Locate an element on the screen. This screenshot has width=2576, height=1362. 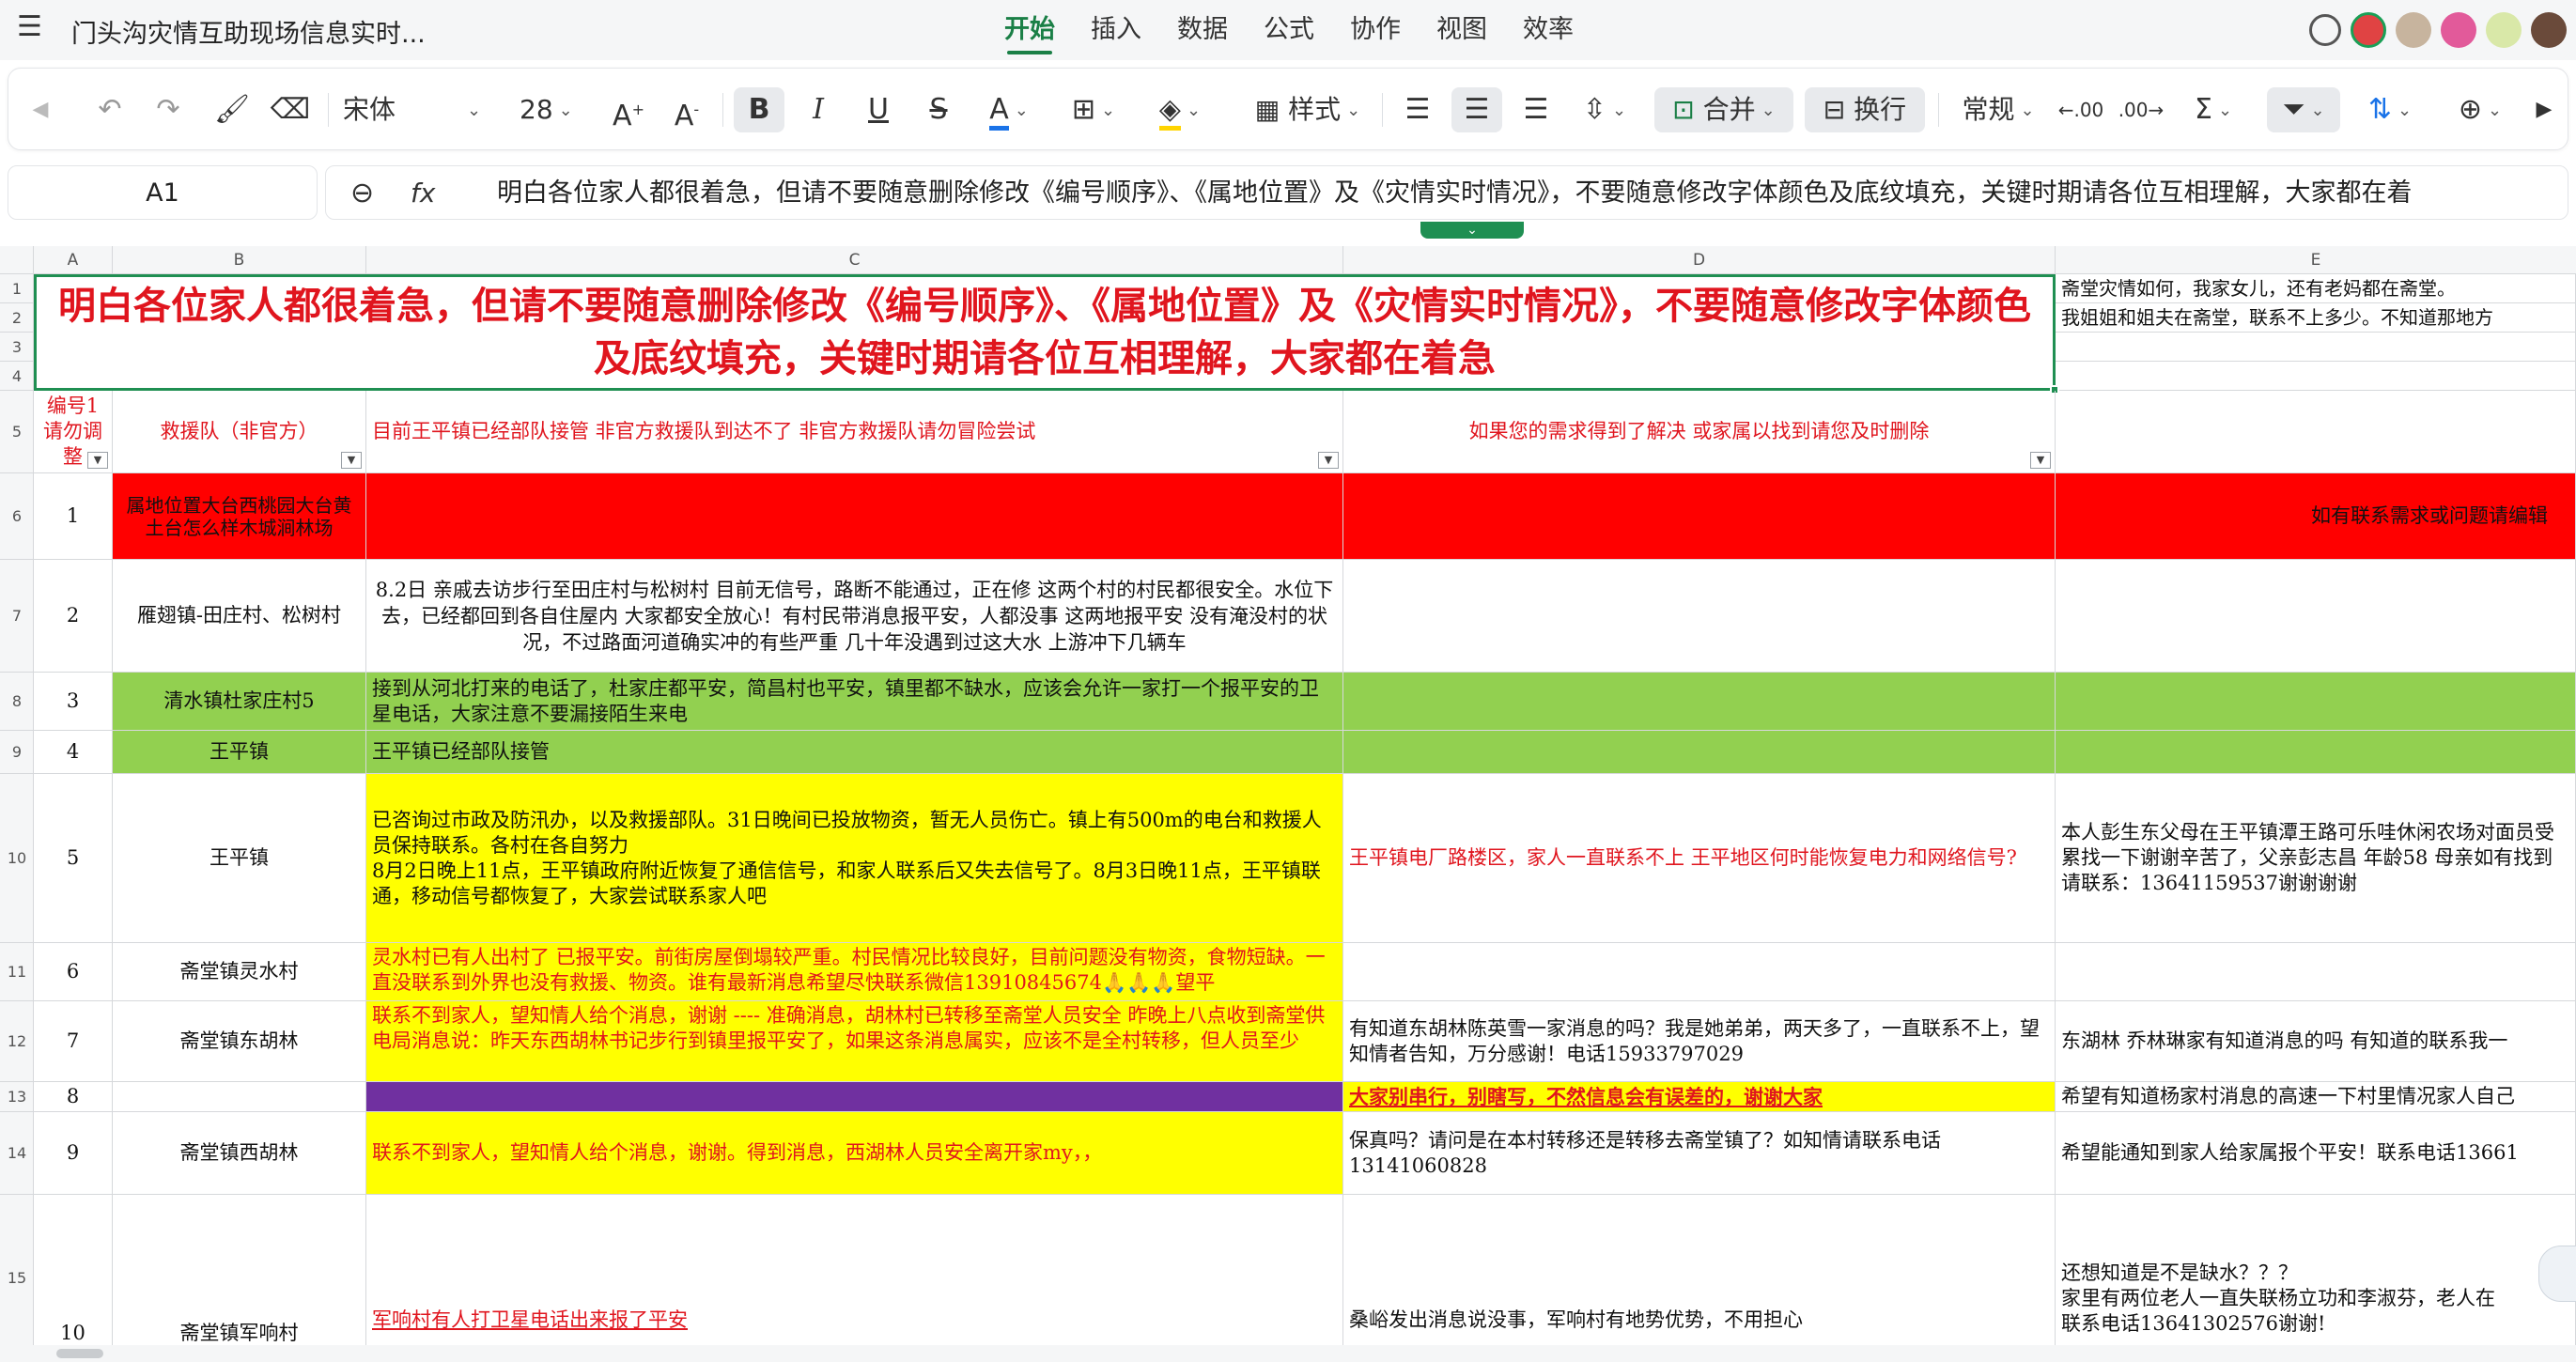
cell-e14: 希望能通知到家人给家属报个平安！联系电话13661 is located at coordinates (2316, 1154).